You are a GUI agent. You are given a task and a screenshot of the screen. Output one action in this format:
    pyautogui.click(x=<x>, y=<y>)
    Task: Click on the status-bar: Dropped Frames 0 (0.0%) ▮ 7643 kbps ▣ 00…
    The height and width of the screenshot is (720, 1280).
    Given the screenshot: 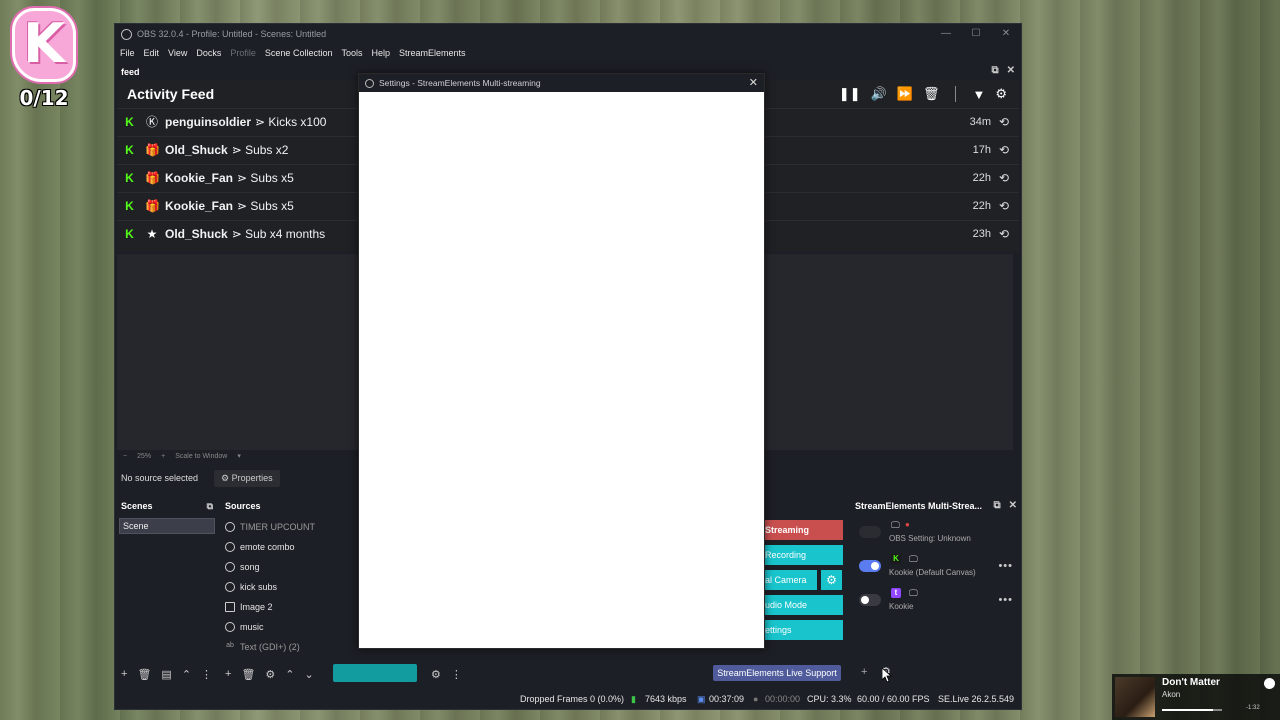 What is the action you would take?
    pyautogui.click(x=568, y=699)
    